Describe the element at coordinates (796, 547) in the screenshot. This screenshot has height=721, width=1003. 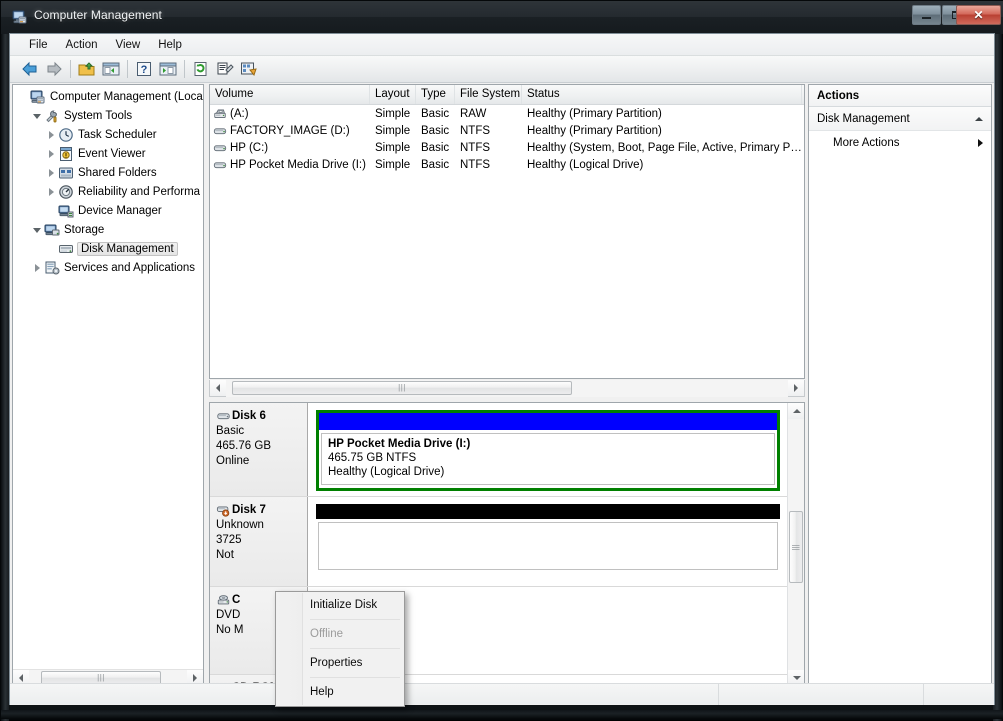
I see `graph-scroll-thumb: |||` at that location.